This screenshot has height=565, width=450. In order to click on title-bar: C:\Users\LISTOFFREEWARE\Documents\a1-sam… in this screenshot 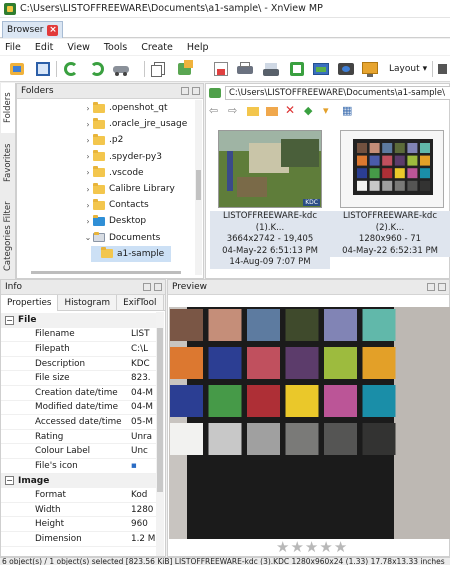, I will do `click(225, 9)`.